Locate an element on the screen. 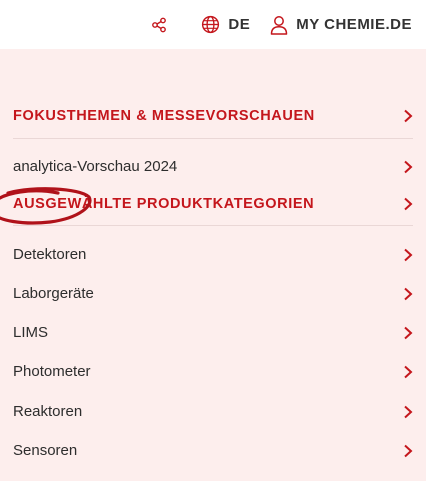 This screenshot has height=481, width=426. section-focus-topics: FOKUSTHEMEN & MESSEVORSCHAUEN is located at coordinates (213, 115).